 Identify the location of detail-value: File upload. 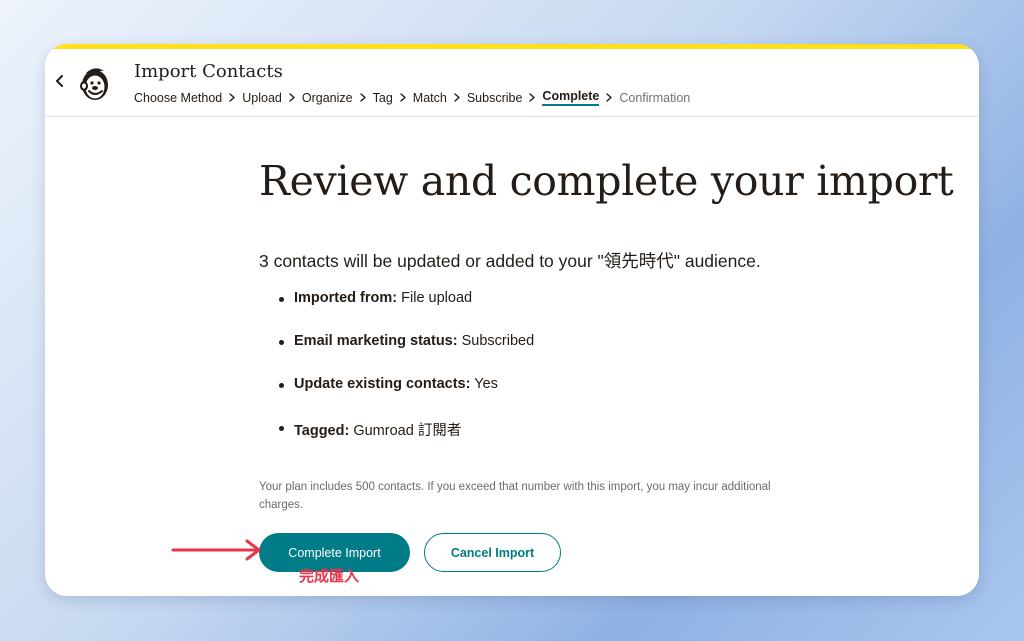
(437, 298).